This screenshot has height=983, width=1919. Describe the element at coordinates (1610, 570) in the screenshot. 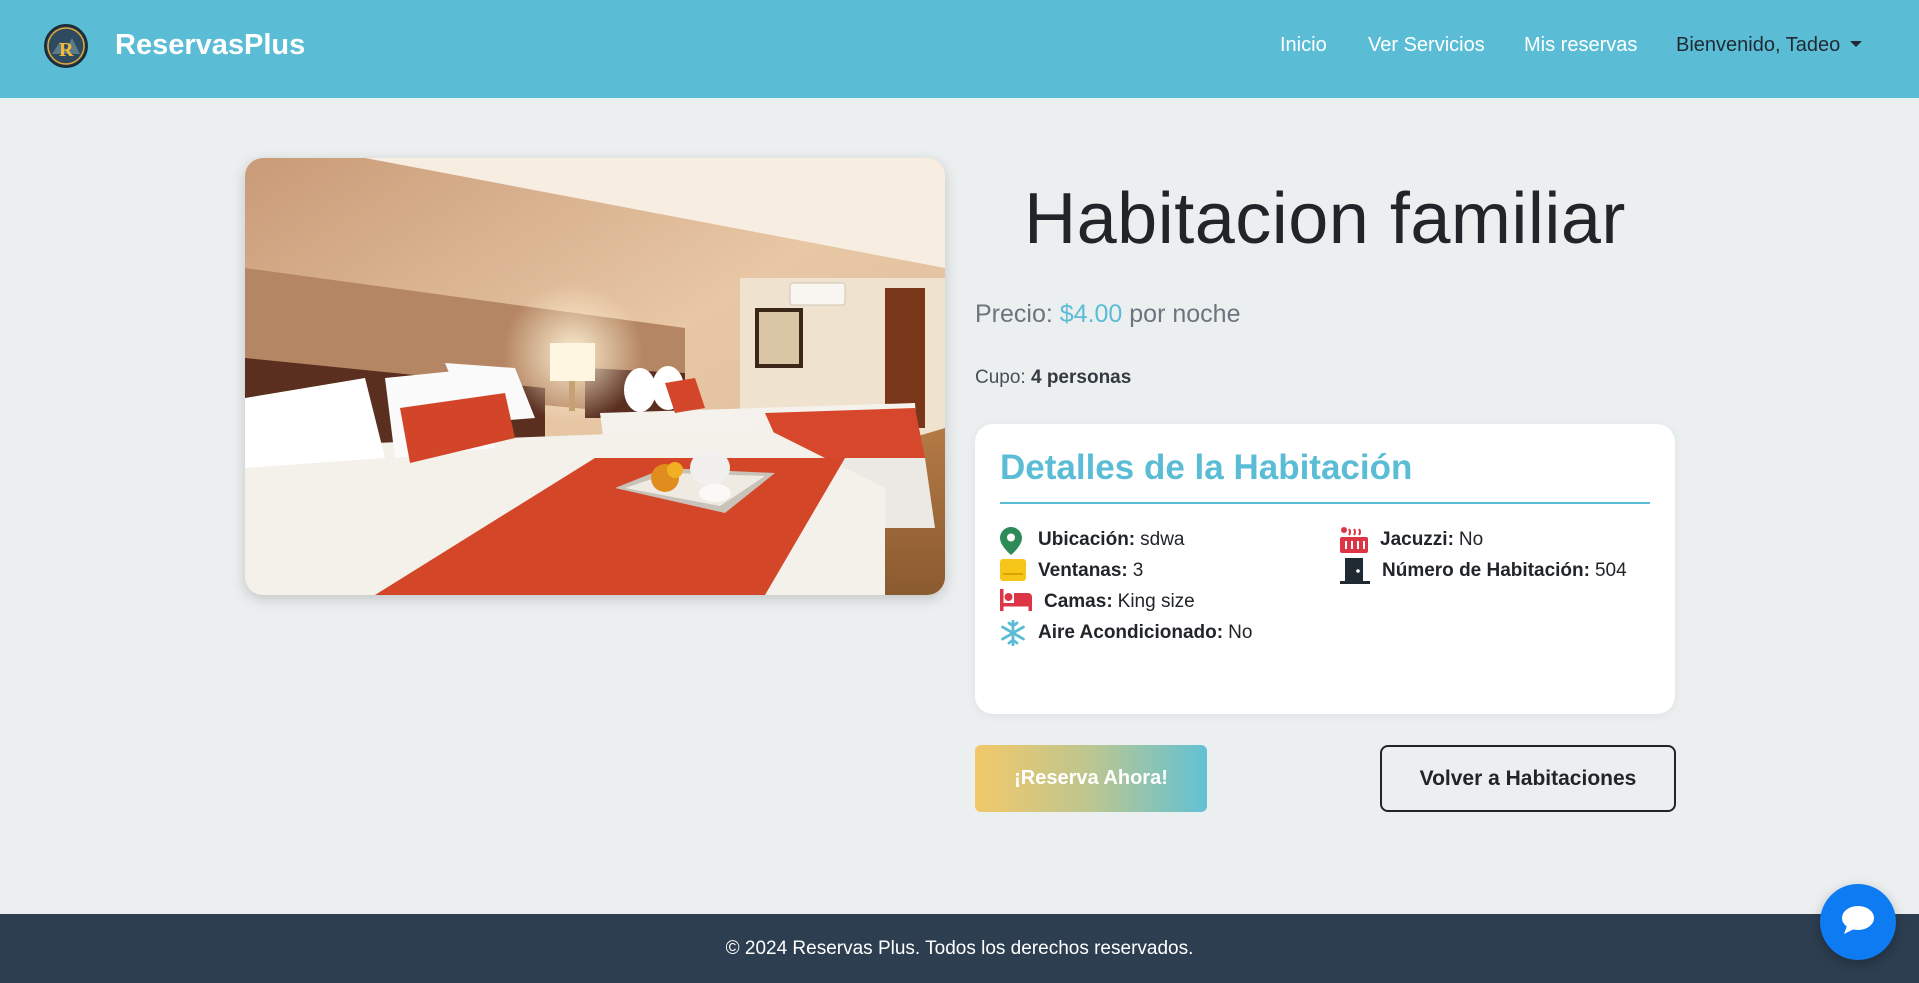

I see `room-number-value: 504` at that location.